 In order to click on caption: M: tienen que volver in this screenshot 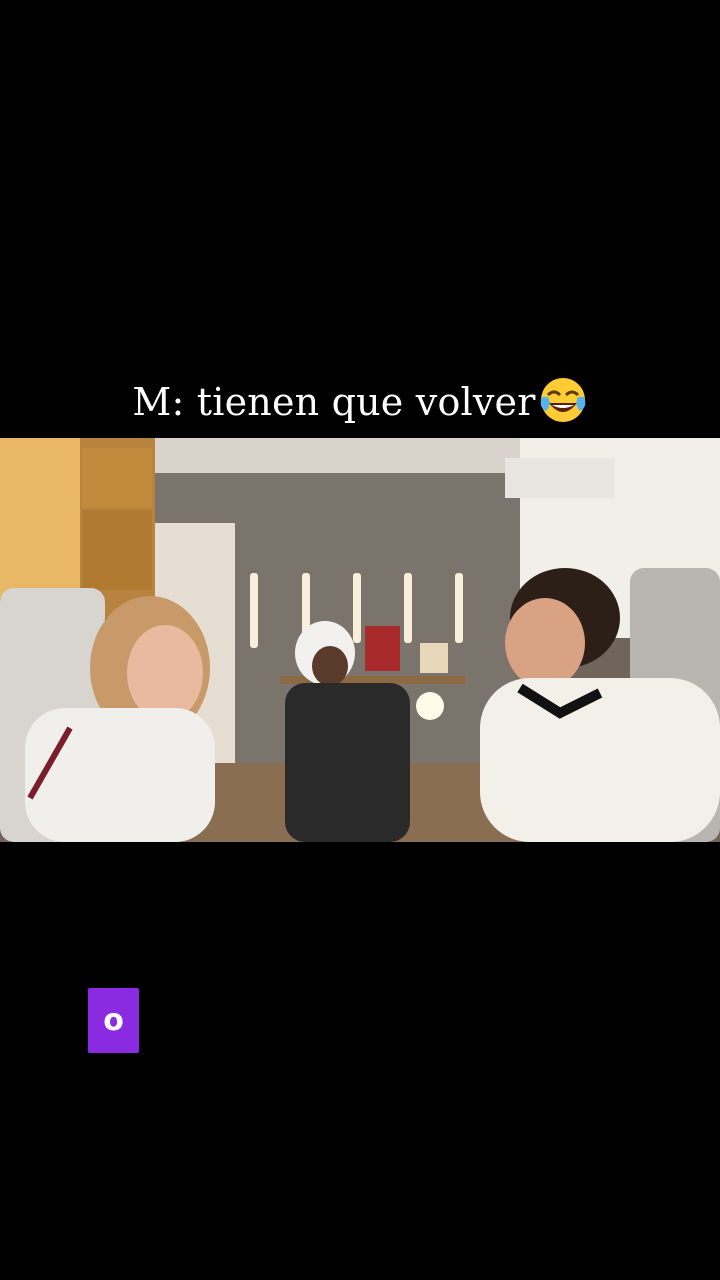, I will do `click(360, 402)`.